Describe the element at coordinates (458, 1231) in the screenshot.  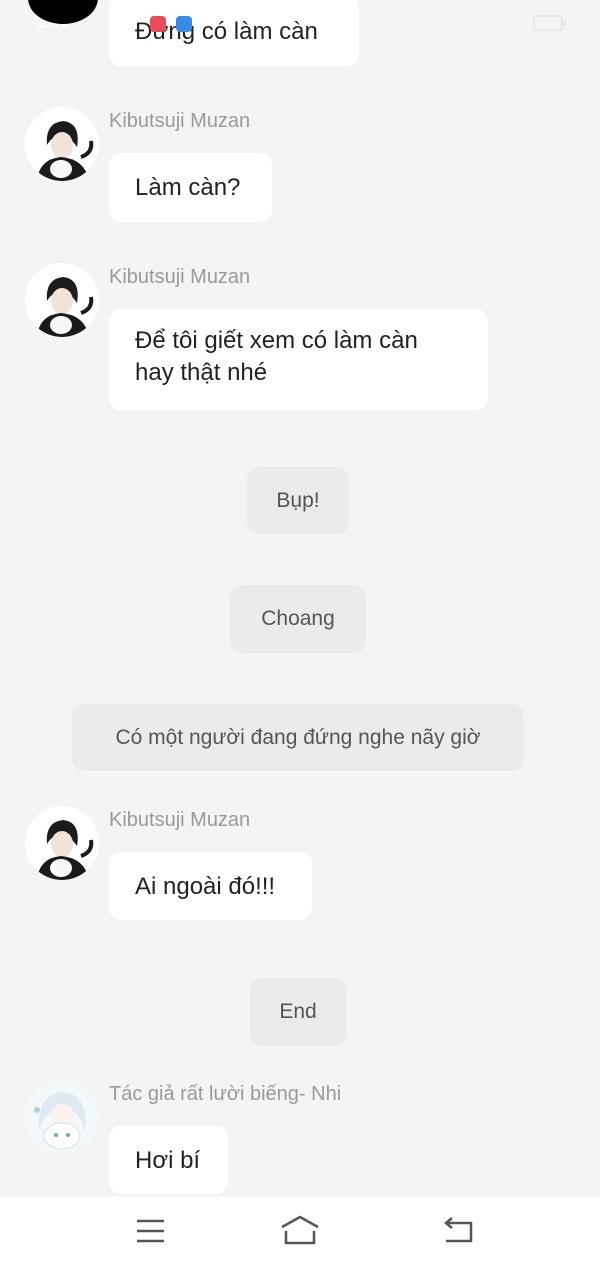
I see `back-icon` at that location.